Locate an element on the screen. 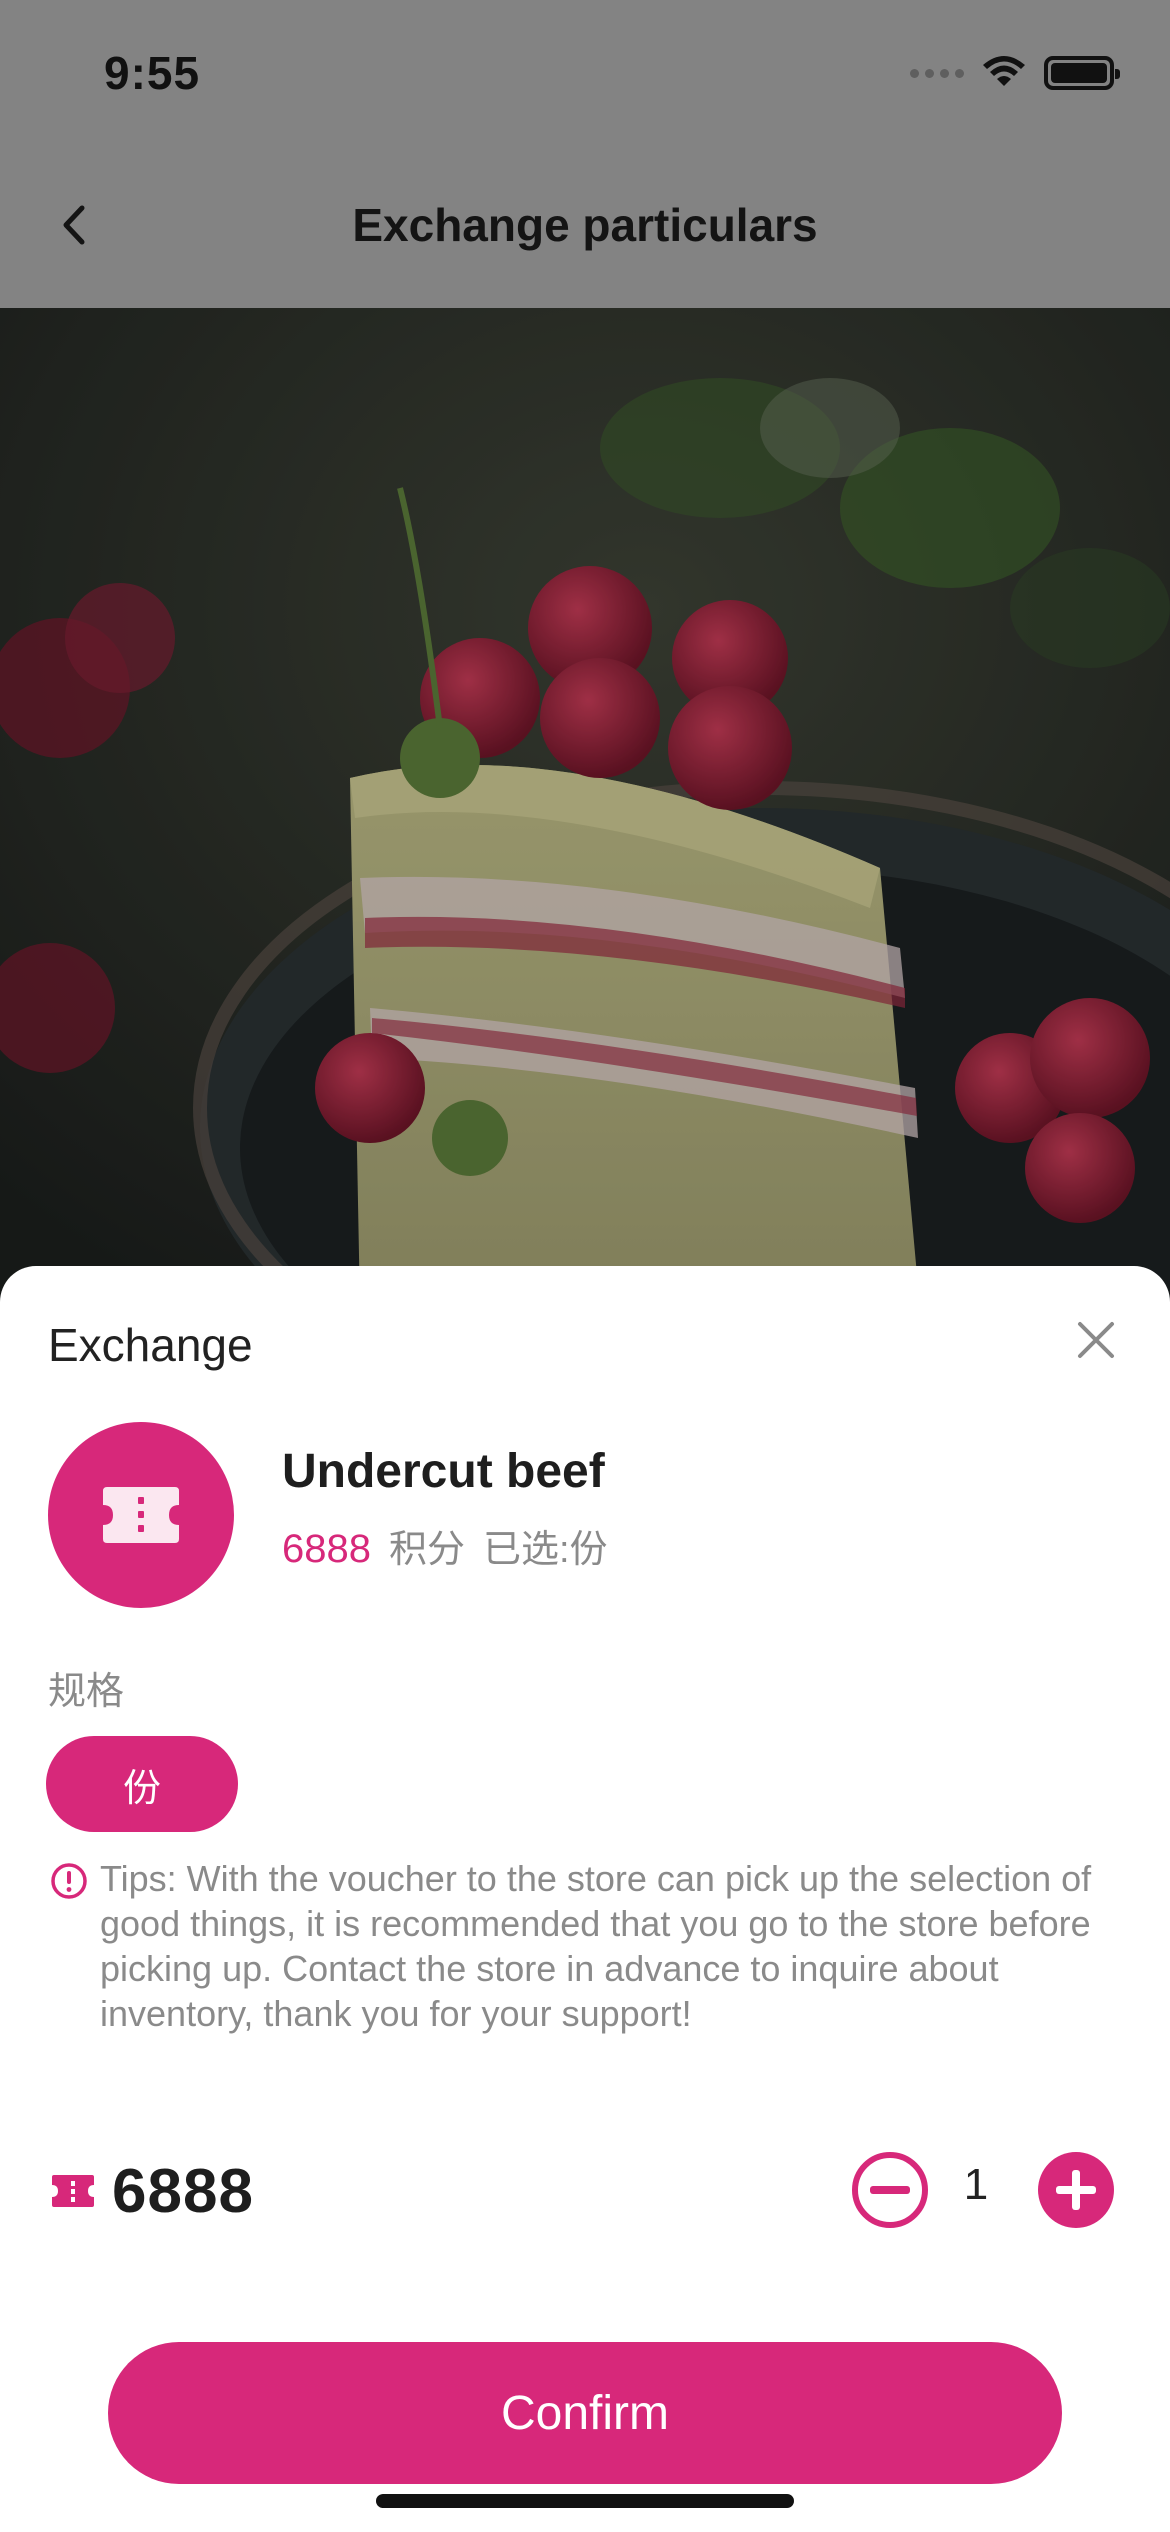  product-name: Undercut beef is located at coordinates (443, 1471).